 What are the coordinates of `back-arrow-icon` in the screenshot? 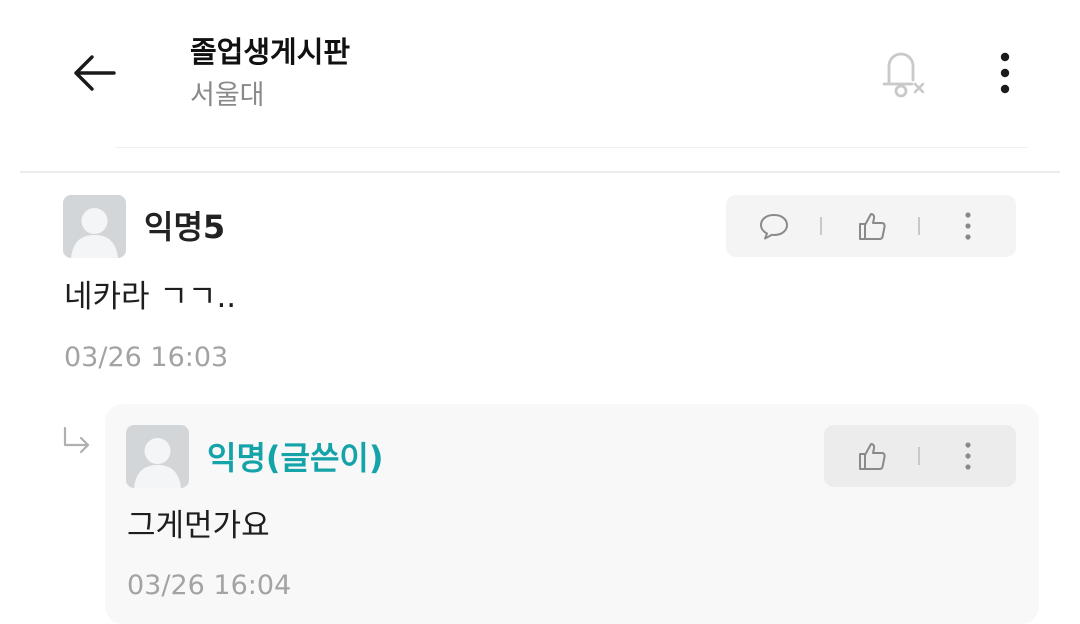 It's located at (95, 73).